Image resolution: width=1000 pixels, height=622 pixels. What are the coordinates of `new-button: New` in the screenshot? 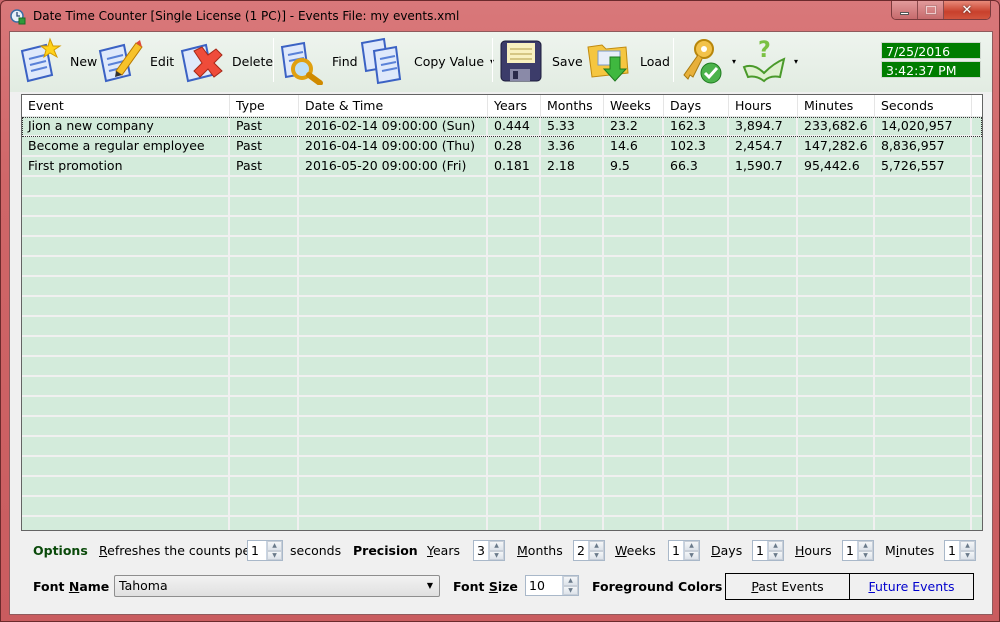 It's located at (56, 61).